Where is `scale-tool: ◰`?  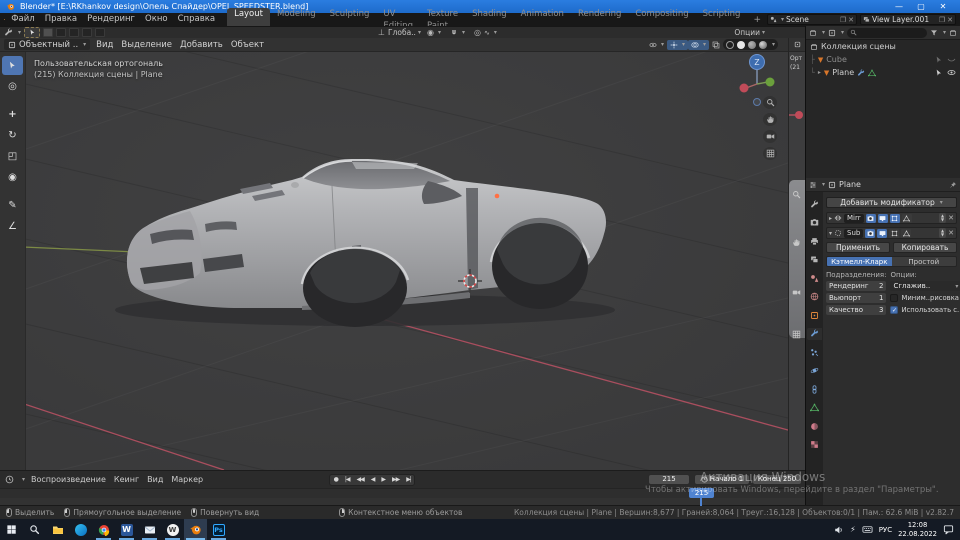
scale-tool: ◰ is located at coordinates (12, 156).